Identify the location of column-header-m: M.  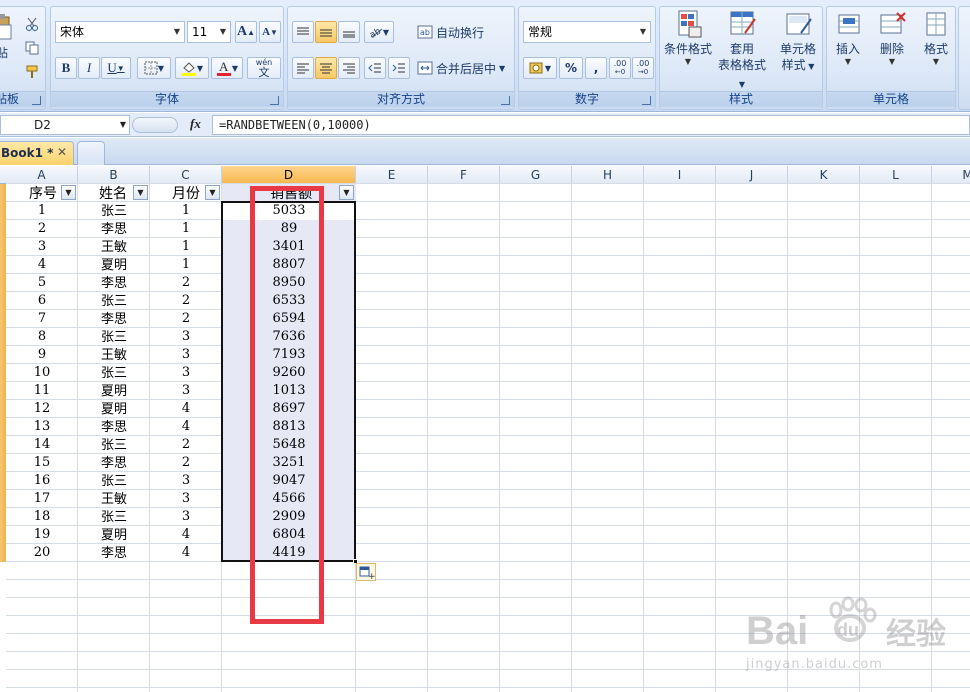
(951, 175).